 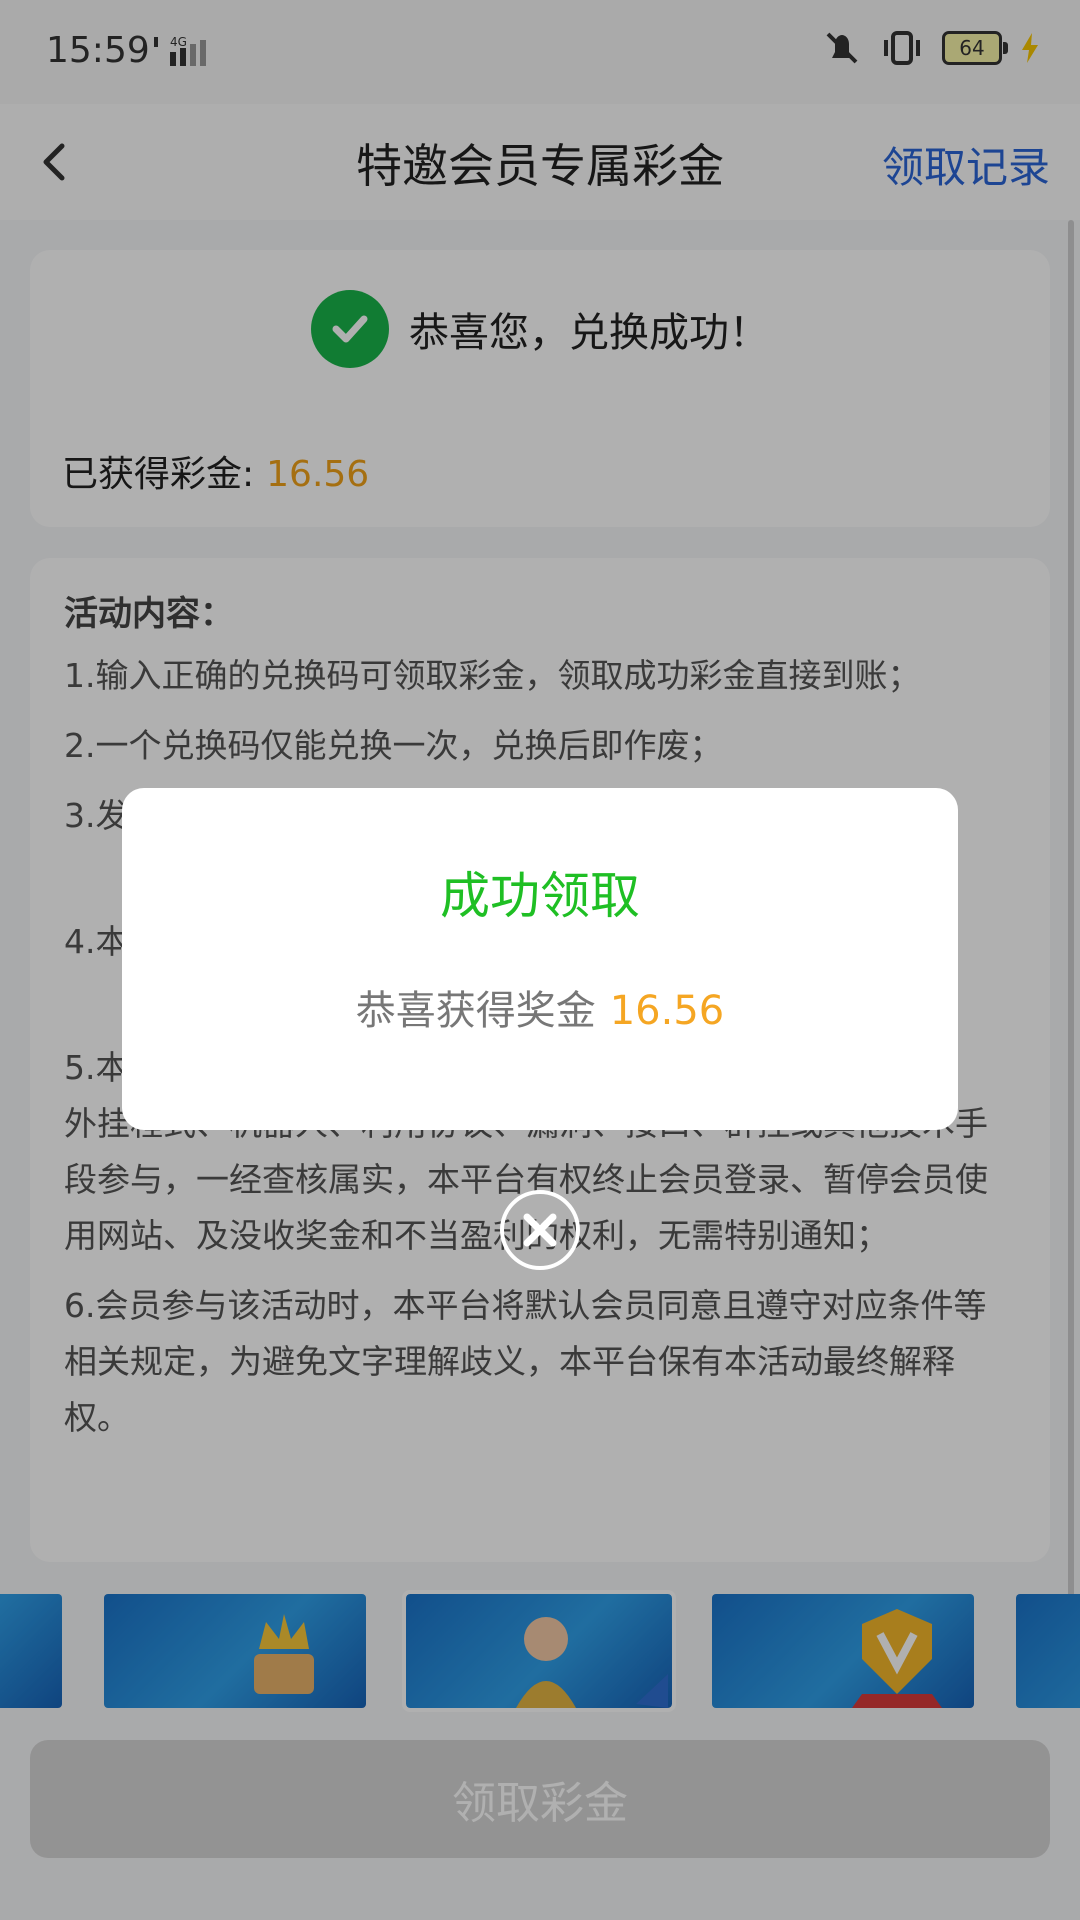 I want to click on modal-title: 成功领取, so click(x=540, y=896).